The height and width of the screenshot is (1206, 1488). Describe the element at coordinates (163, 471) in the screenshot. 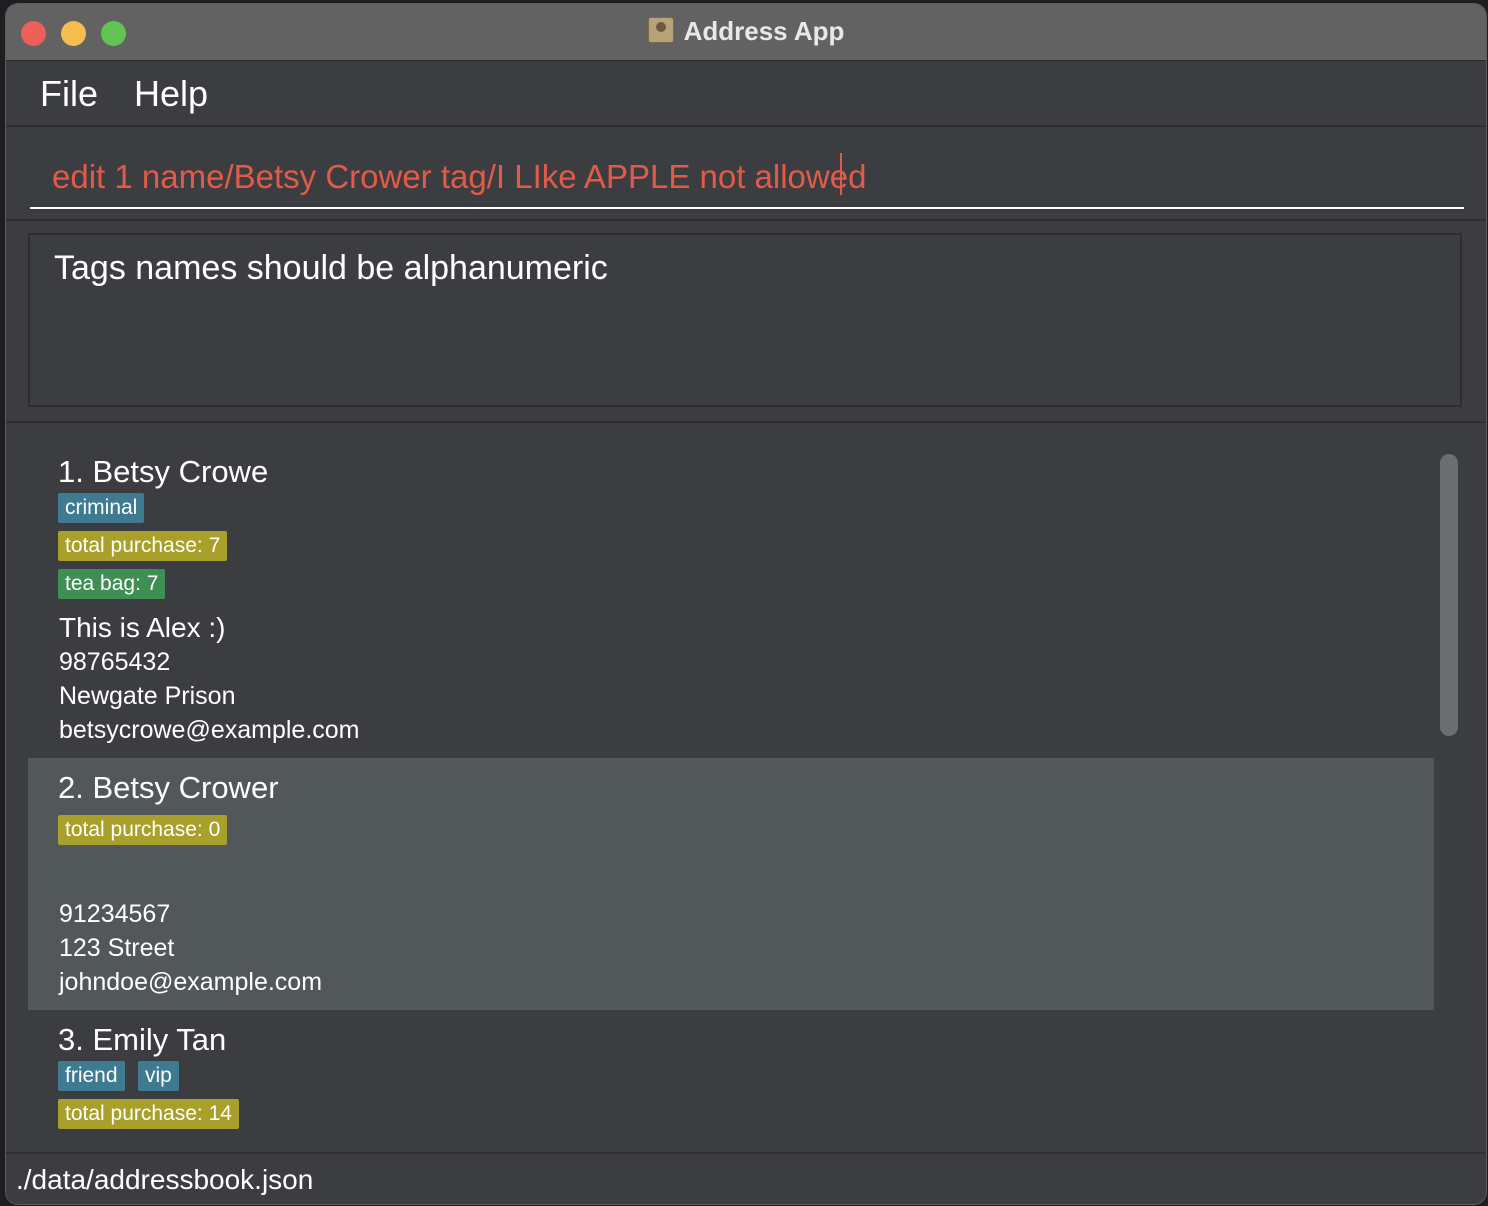

I see `person-name: 1. Betsy Crowe` at that location.